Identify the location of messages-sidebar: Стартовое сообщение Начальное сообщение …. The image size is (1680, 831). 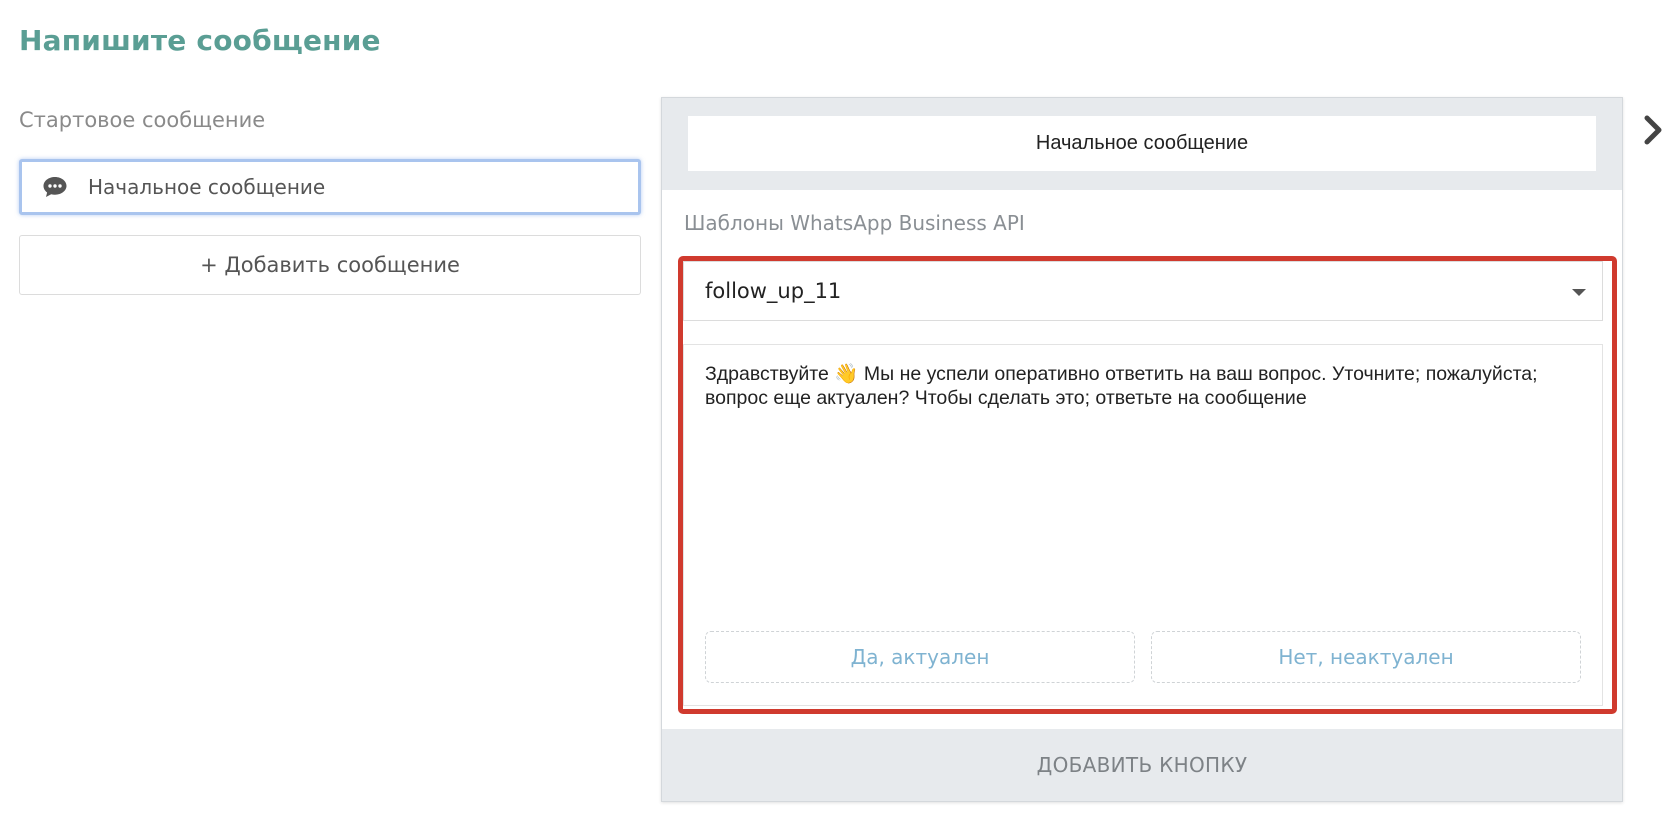
(330, 201).